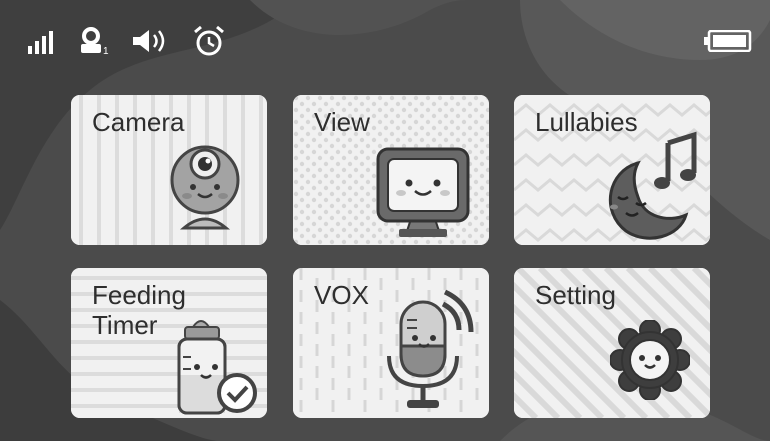 This screenshot has height=441, width=770. I want to click on setting-label: Setting, so click(575, 295).